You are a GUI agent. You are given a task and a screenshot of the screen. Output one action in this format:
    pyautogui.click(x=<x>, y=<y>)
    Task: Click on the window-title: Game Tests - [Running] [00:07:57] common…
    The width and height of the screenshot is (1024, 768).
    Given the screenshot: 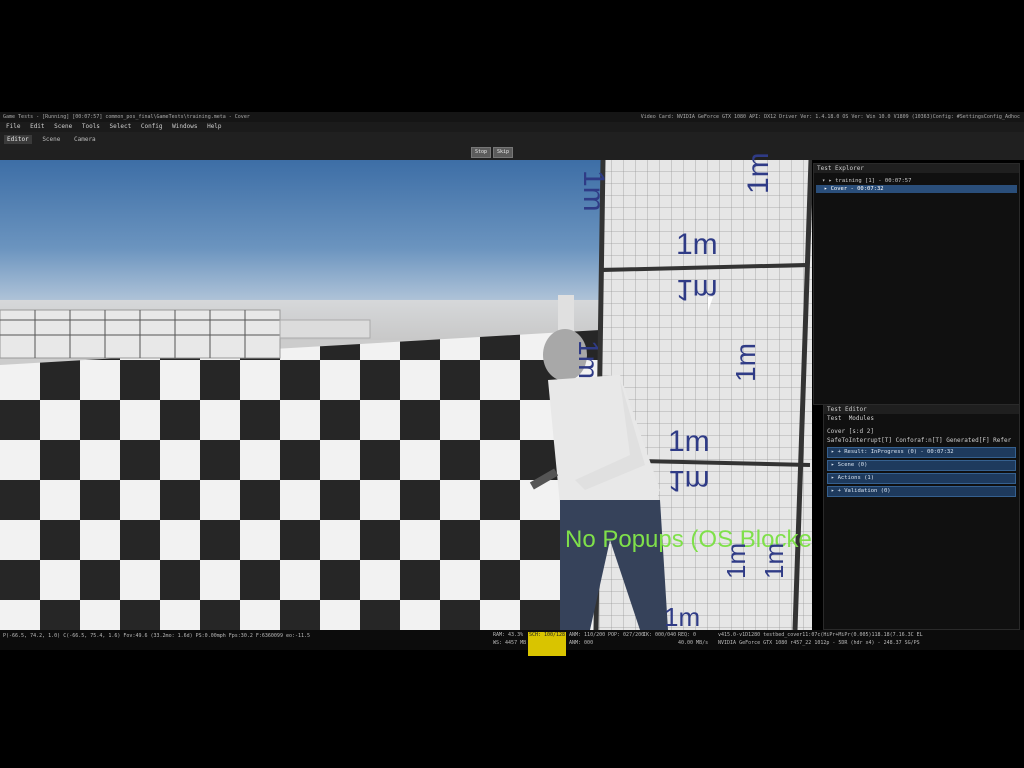 What is the action you would take?
    pyautogui.click(x=126, y=117)
    